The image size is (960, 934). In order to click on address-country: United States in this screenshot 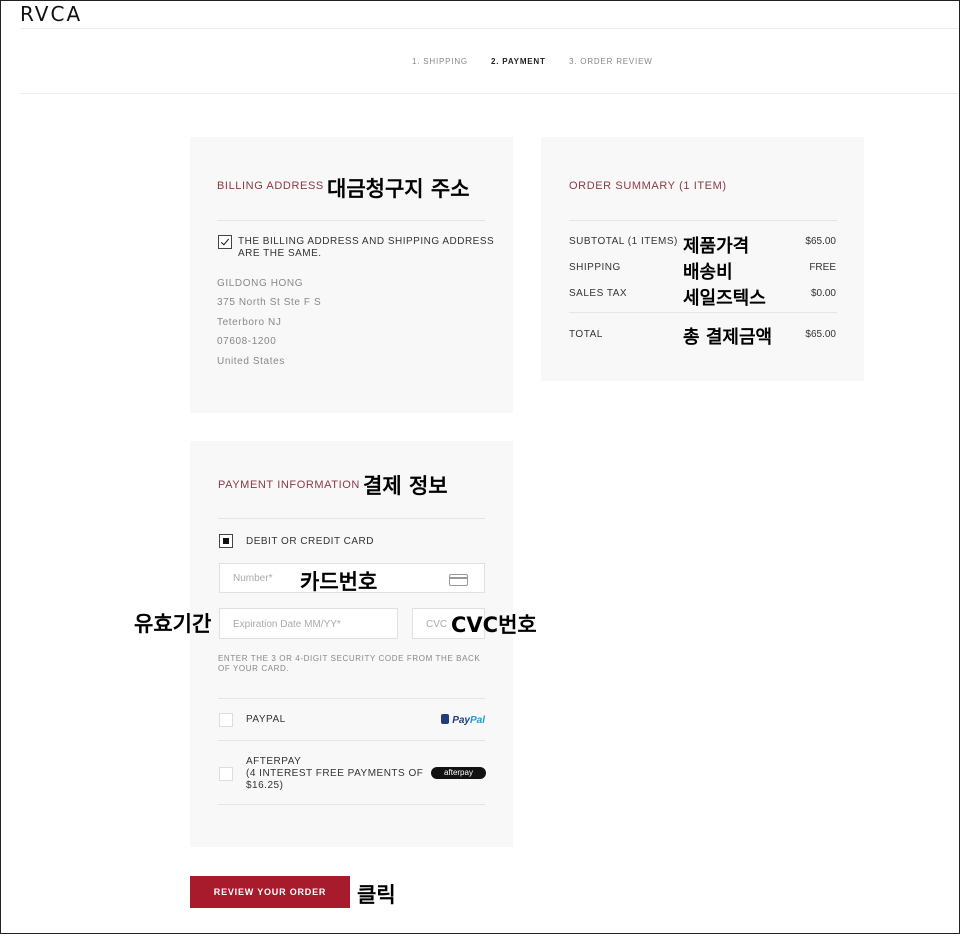, I will do `click(251, 361)`.